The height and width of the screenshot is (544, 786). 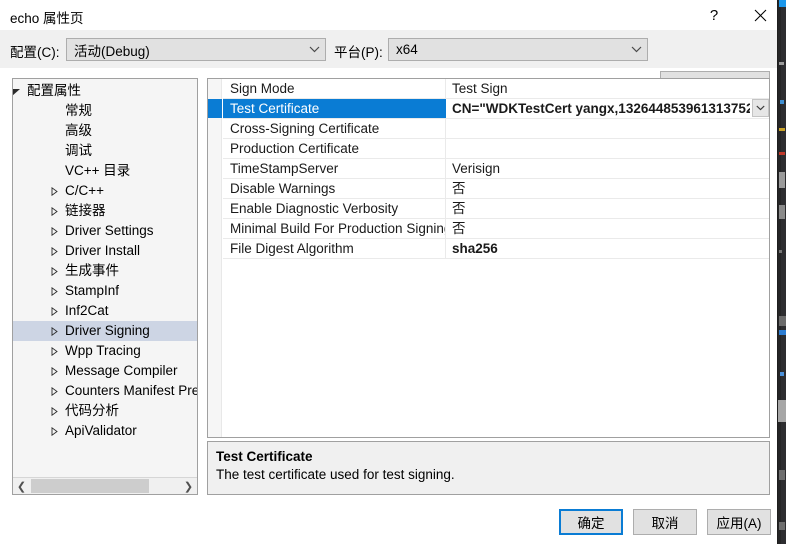 I want to click on close-icon, so click(x=760, y=15).